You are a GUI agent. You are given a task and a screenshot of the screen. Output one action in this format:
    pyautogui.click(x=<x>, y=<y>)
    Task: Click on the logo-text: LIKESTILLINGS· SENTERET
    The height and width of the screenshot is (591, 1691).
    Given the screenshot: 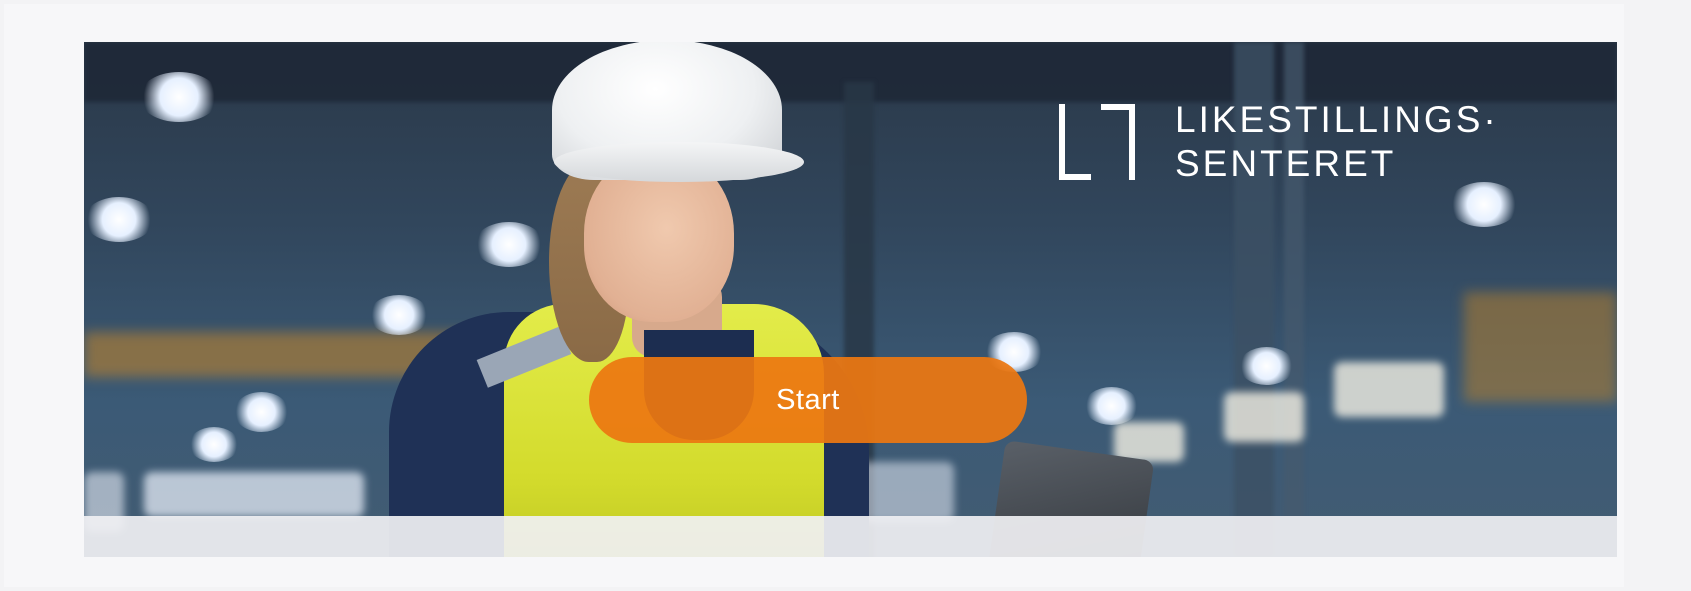 What is the action you would take?
    pyautogui.click(x=1337, y=142)
    